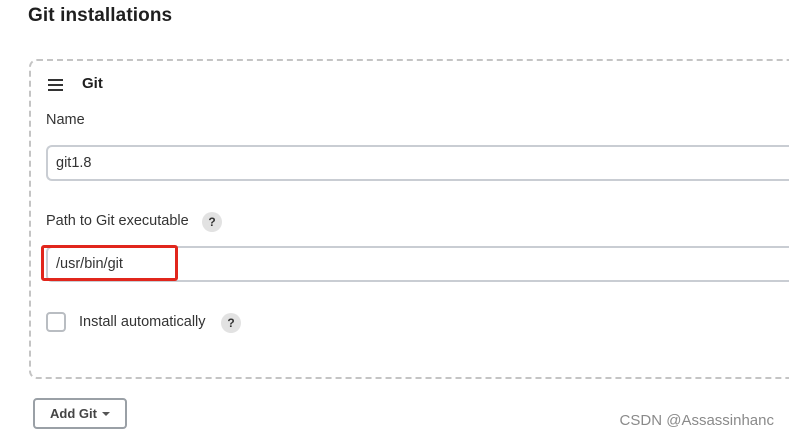  What do you see at coordinates (56, 322) in the screenshot?
I see `install-automatically-checkbox` at bounding box center [56, 322].